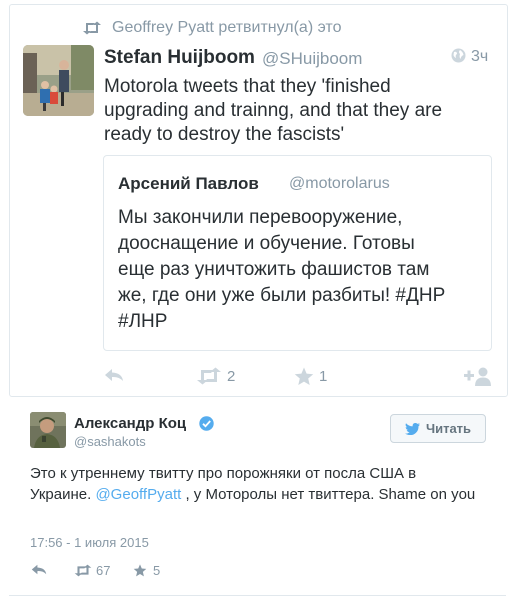  Describe the element at coordinates (257, 595) in the screenshot. I see `divider` at that location.